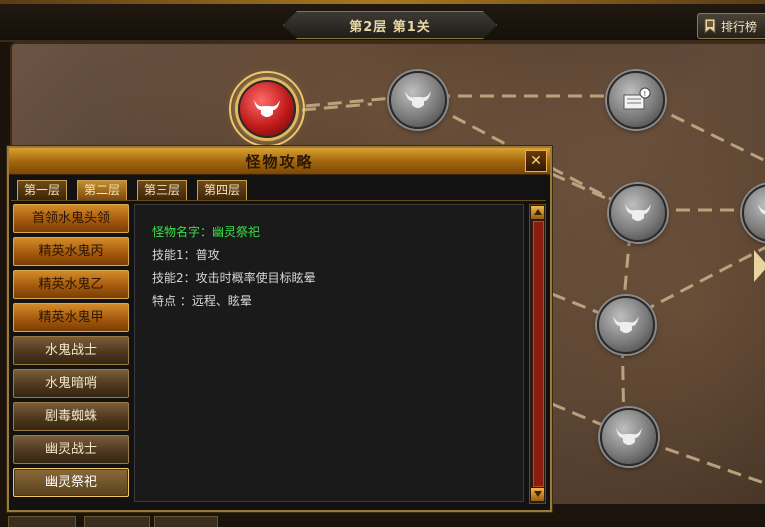 The height and width of the screenshot is (527, 765). What do you see at coordinates (71, 416) in the screenshot?
I see `monster-list-item: 剧毒蜘蛛` at bounding box center [71, 416].